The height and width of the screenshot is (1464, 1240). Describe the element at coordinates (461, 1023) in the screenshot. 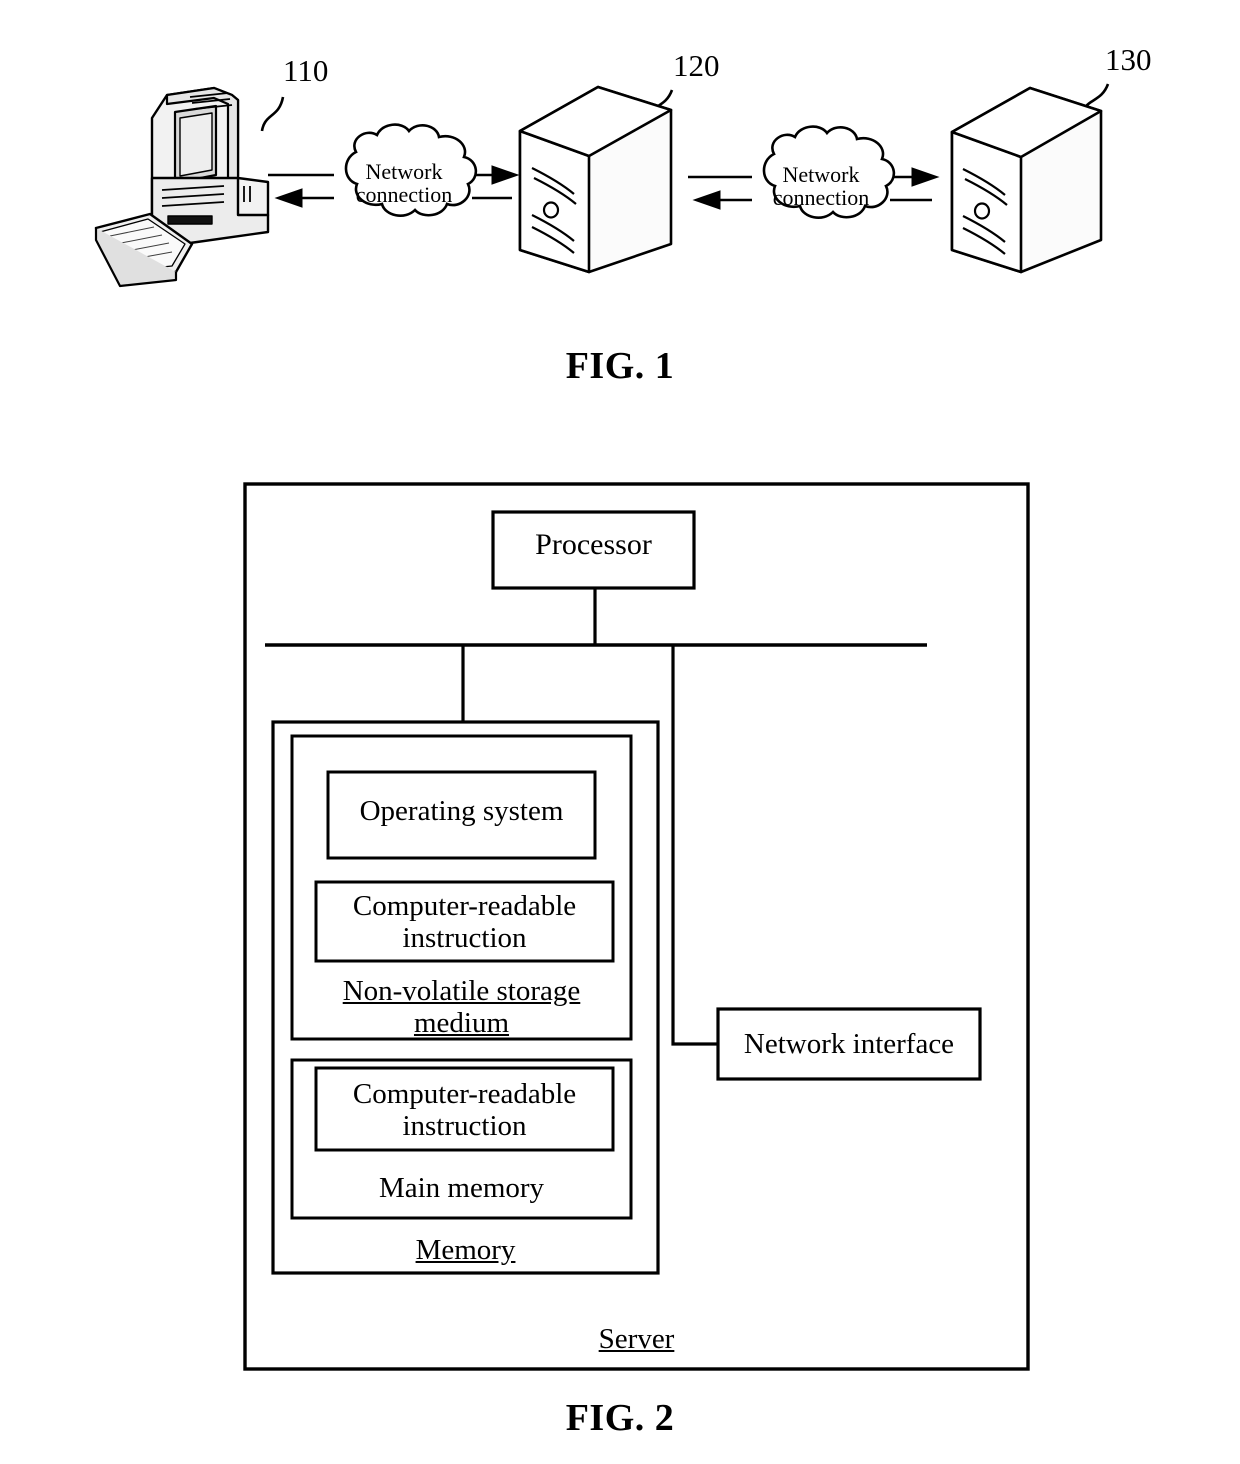

I see `nvs-line2: medium` at that location.